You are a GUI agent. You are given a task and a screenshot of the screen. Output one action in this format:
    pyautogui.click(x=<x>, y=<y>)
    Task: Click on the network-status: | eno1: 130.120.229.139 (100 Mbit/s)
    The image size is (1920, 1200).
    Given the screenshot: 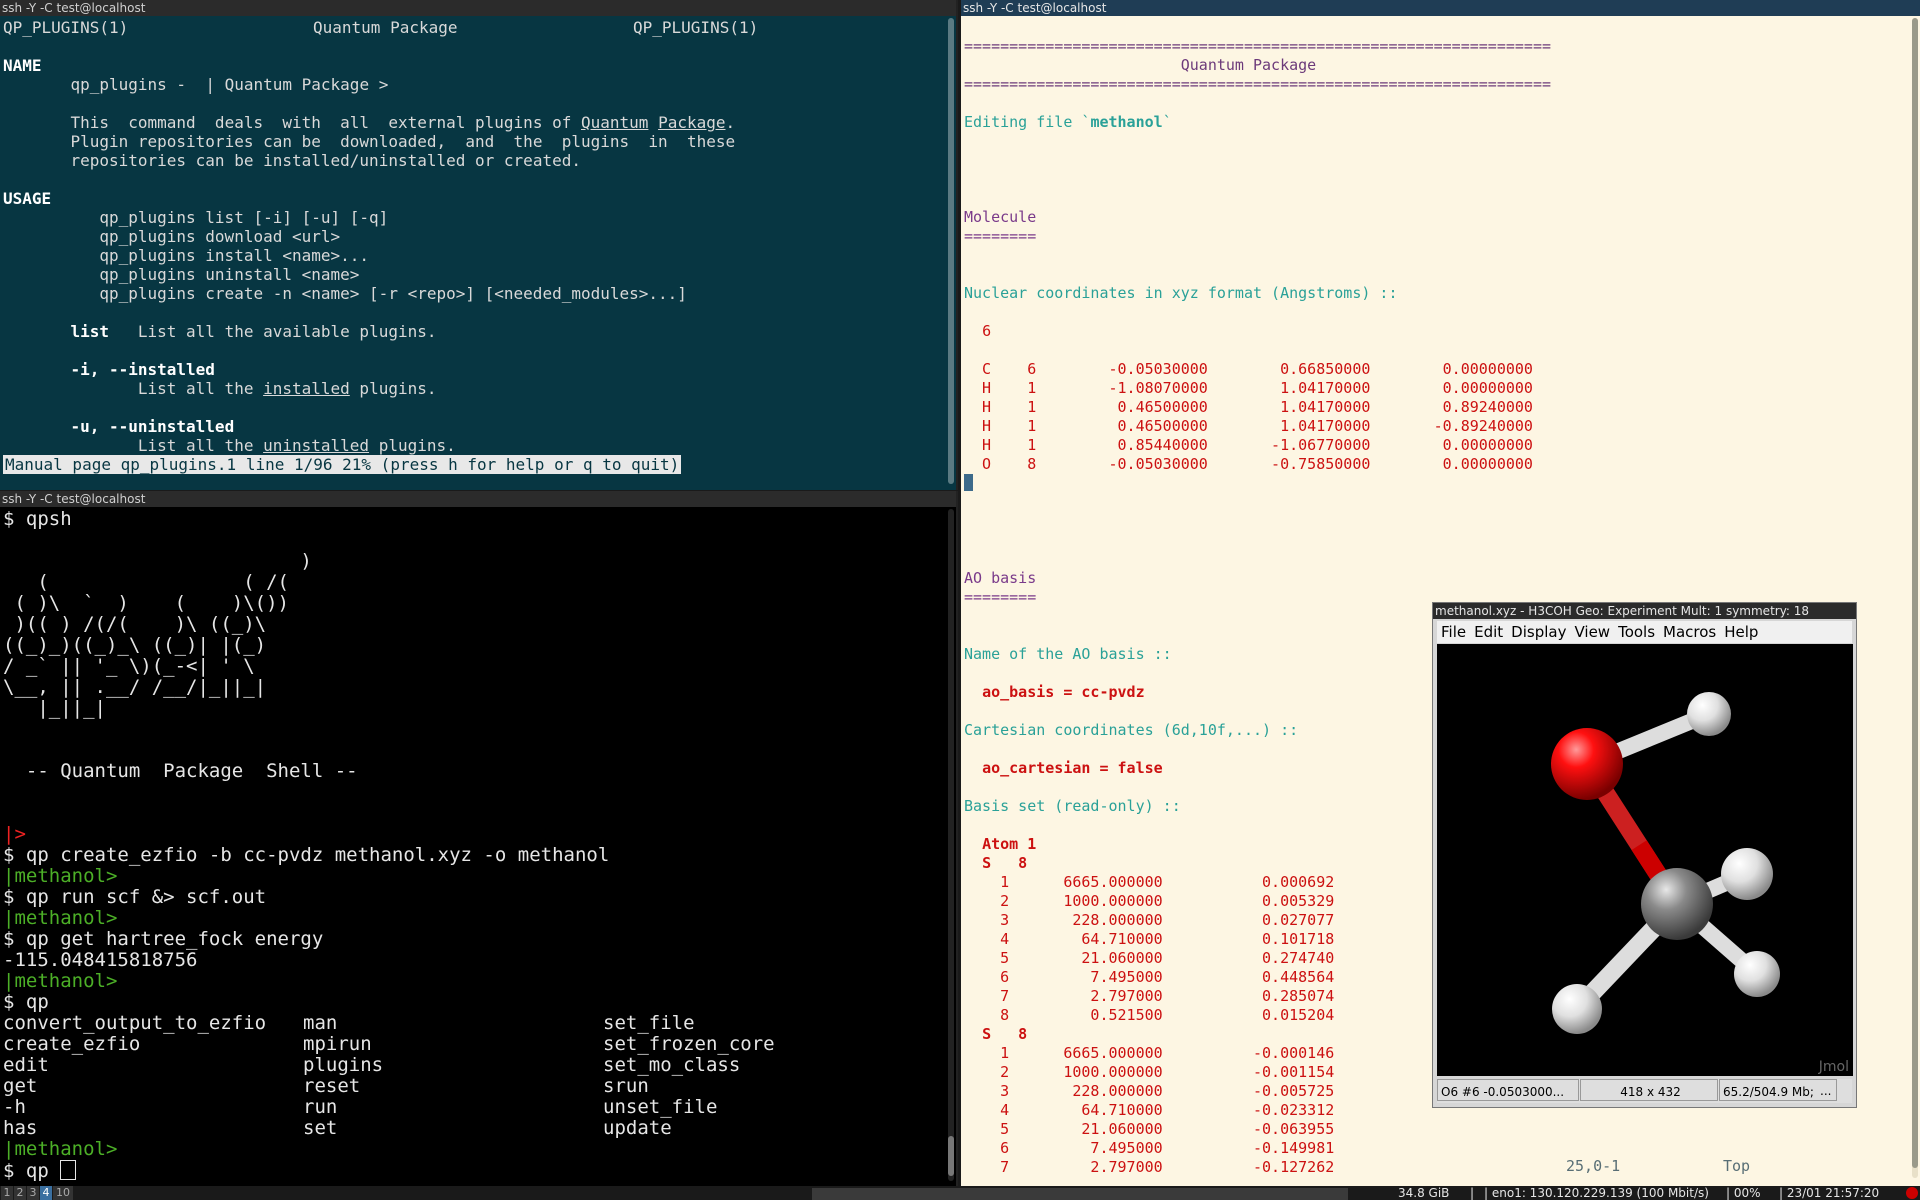 What is the action you would take?
    pyautogui.click(x=1596, y=1193)
    